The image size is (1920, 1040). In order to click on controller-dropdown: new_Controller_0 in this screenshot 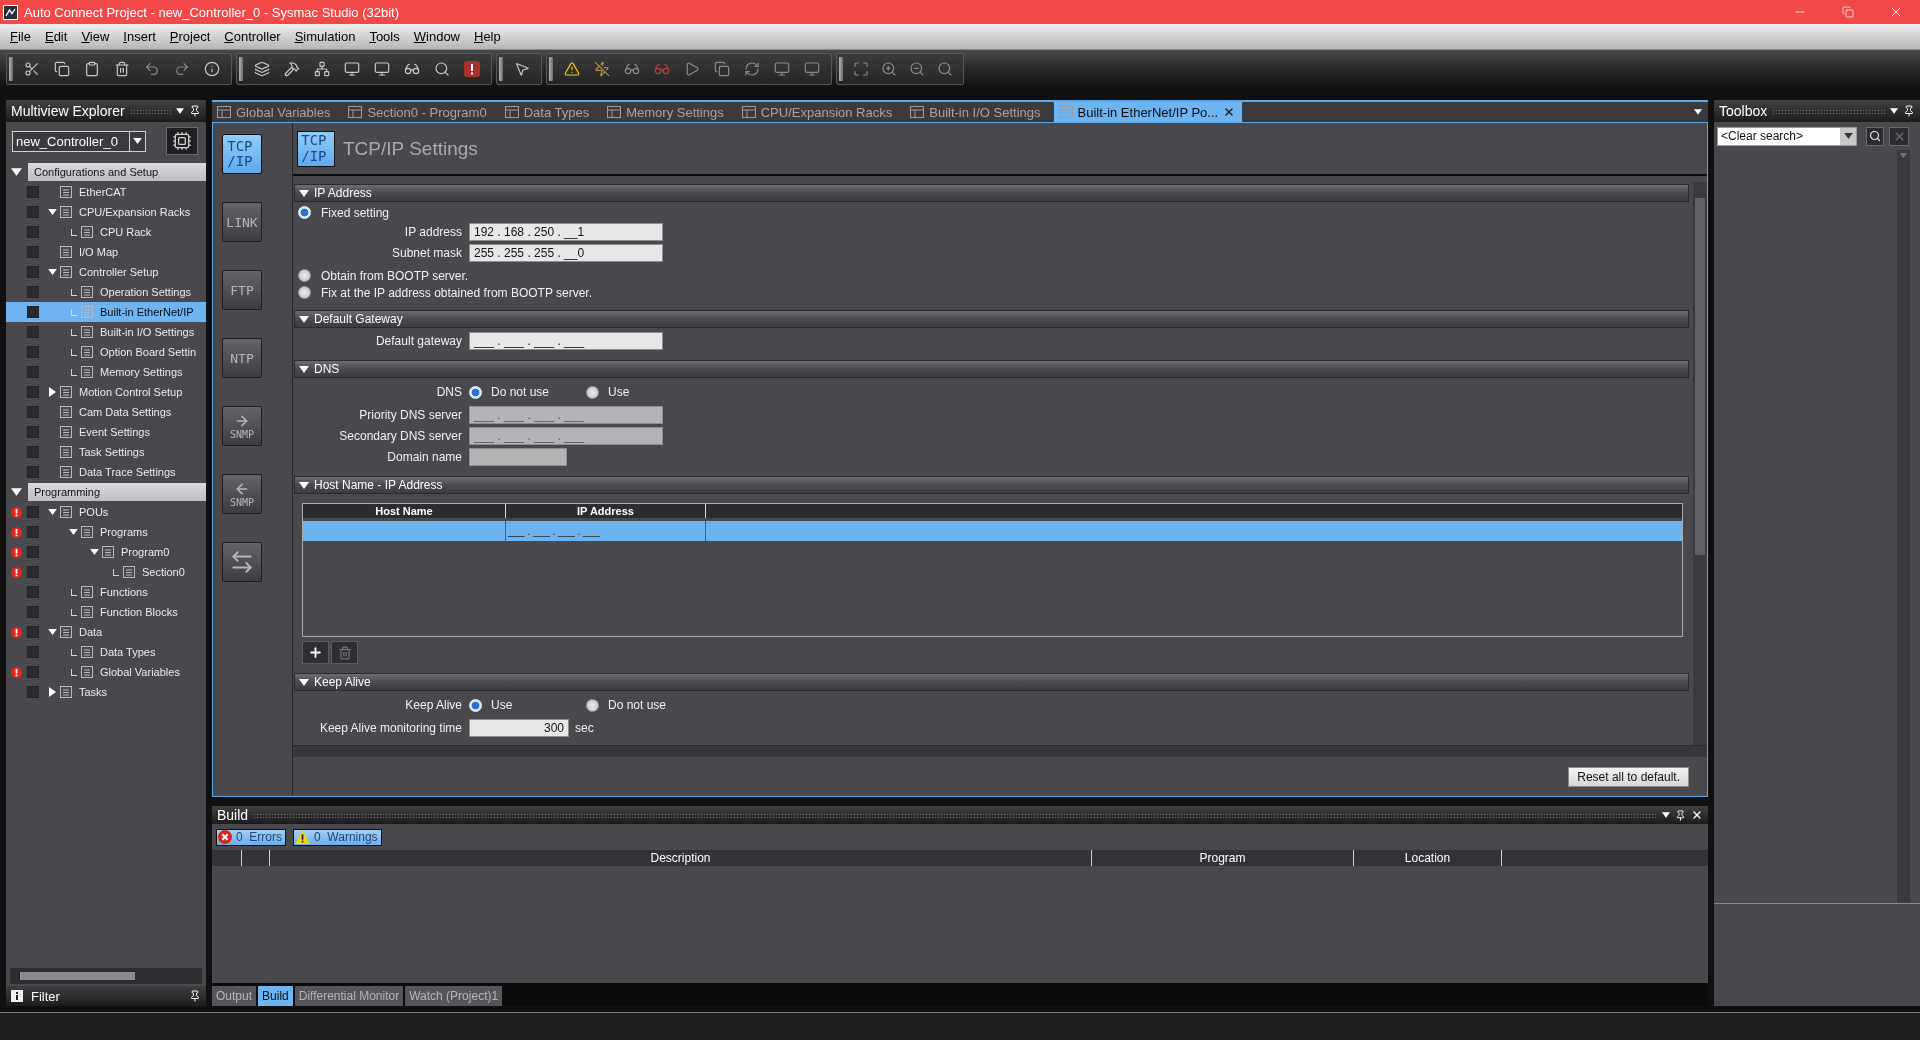, I will do `click(79, 141)`.